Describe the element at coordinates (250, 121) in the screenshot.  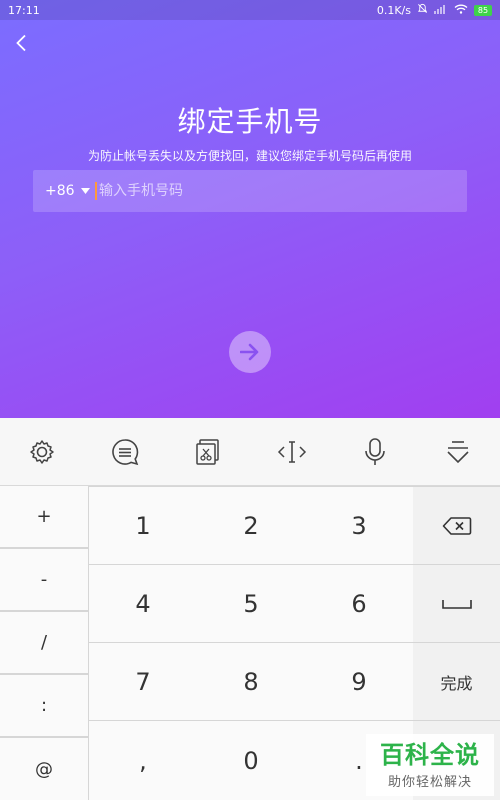
I see `page-title: 绑定手机号` at that location.